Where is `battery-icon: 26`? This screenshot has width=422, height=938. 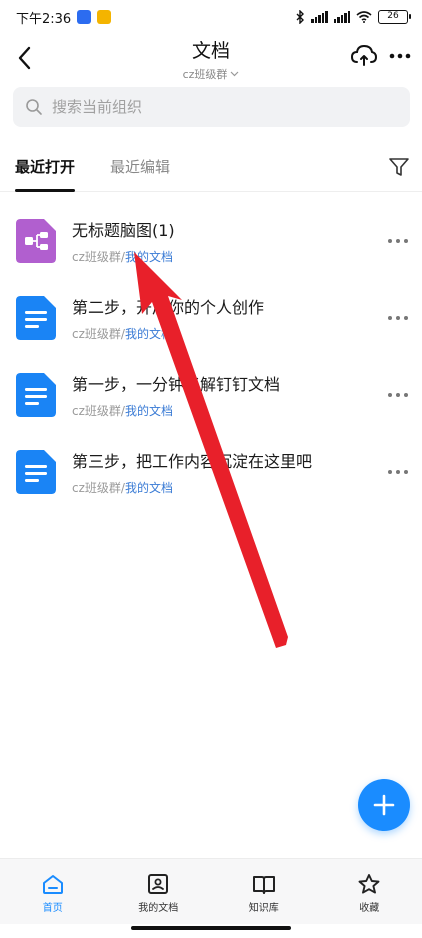
battery-icon: 26 is located at coordinates (394, 17).